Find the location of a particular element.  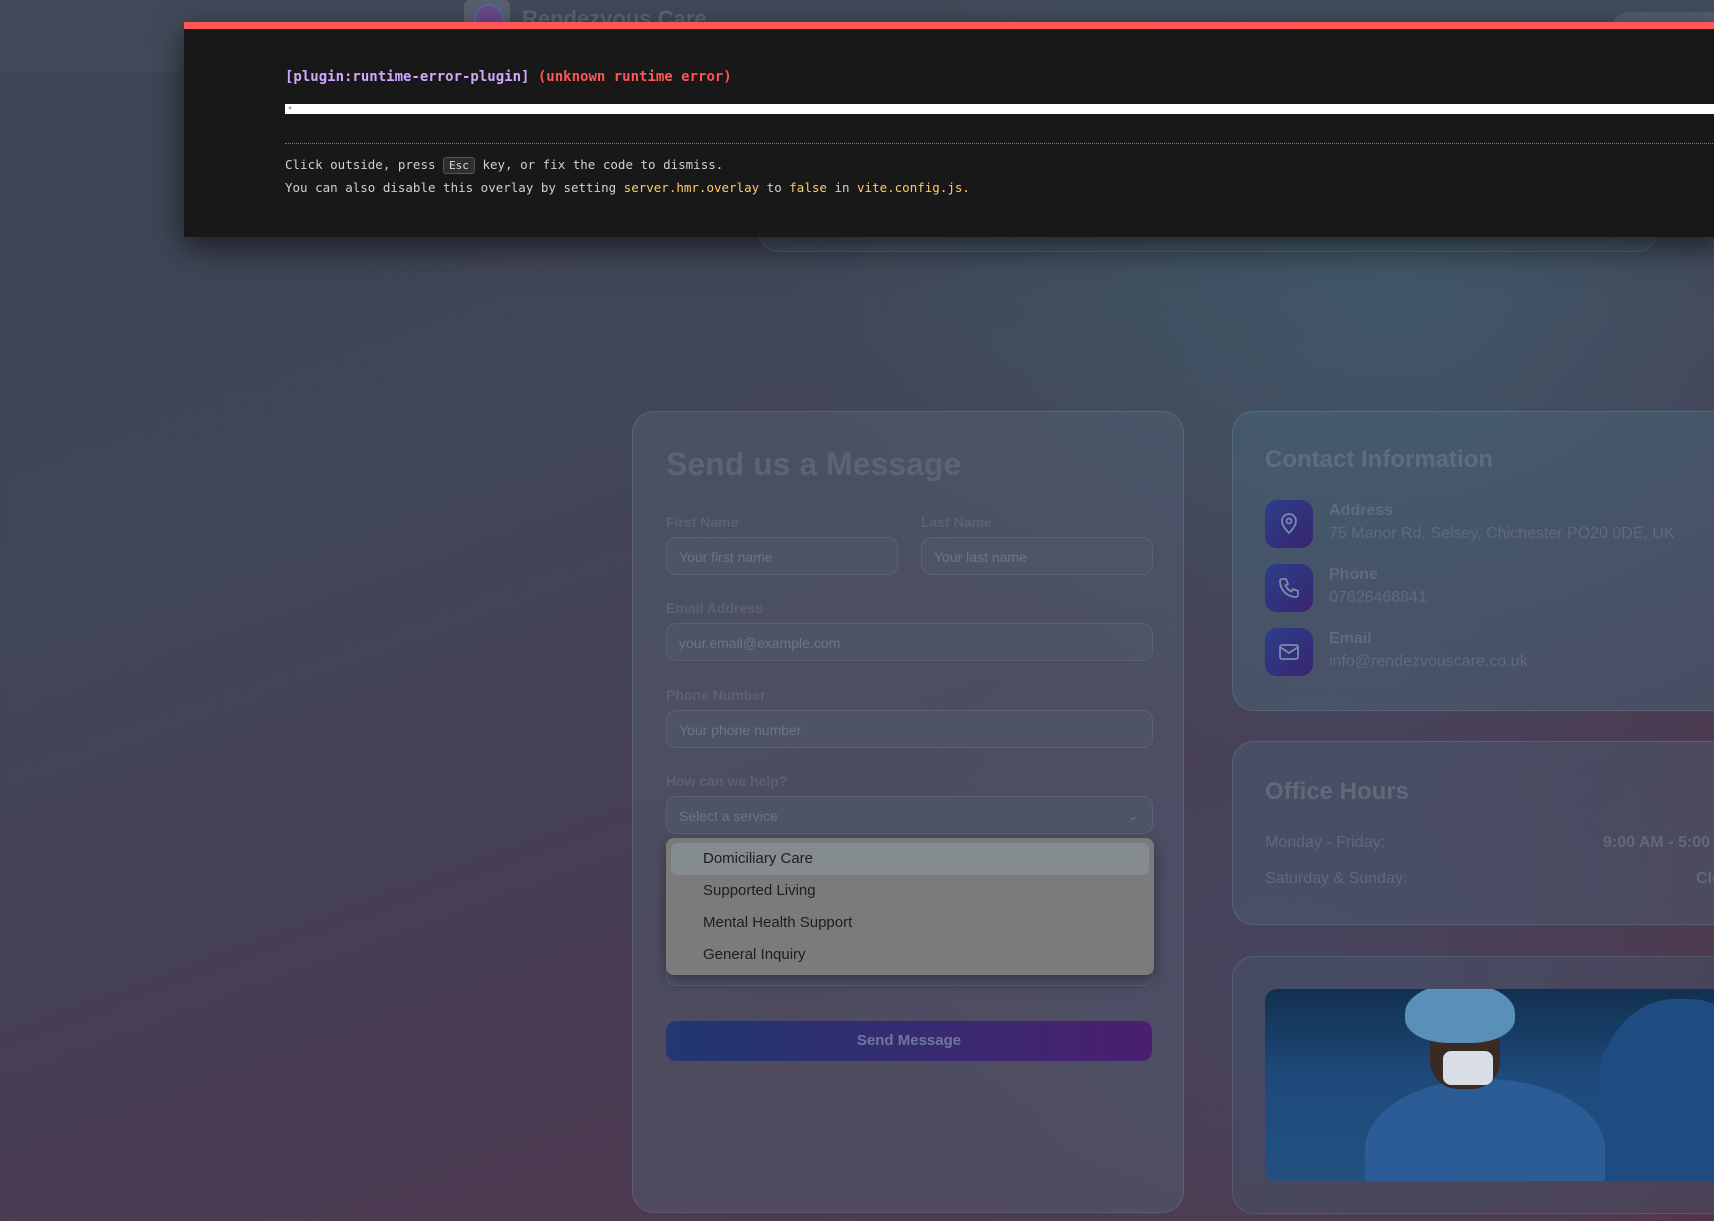

email-input: your.email@example.com is located at coordinates (909, 642).